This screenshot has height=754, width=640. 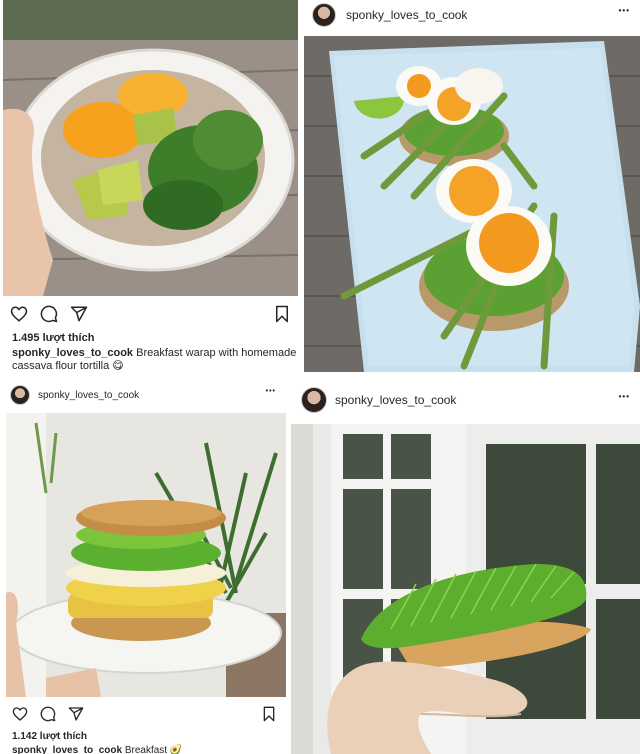 I want to click on post-2-header: sponky_loves_to_cook, so click(x=389, y=15).